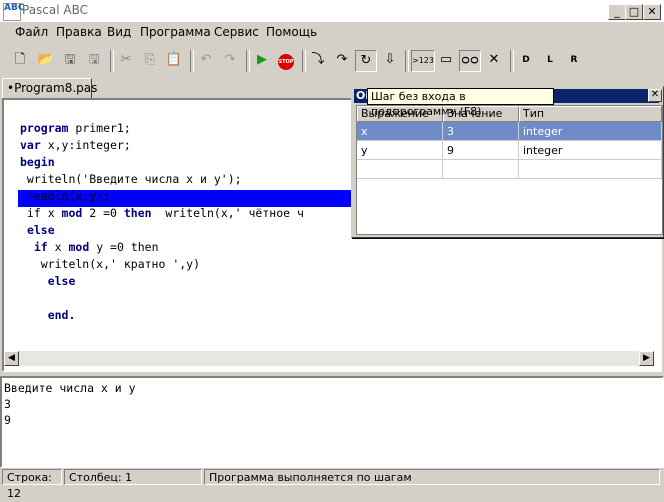  What do you see at coordinates (94, 60) in the screenshot?
I see `save-all-icon: 🖫` at bounding box center [94, 60].